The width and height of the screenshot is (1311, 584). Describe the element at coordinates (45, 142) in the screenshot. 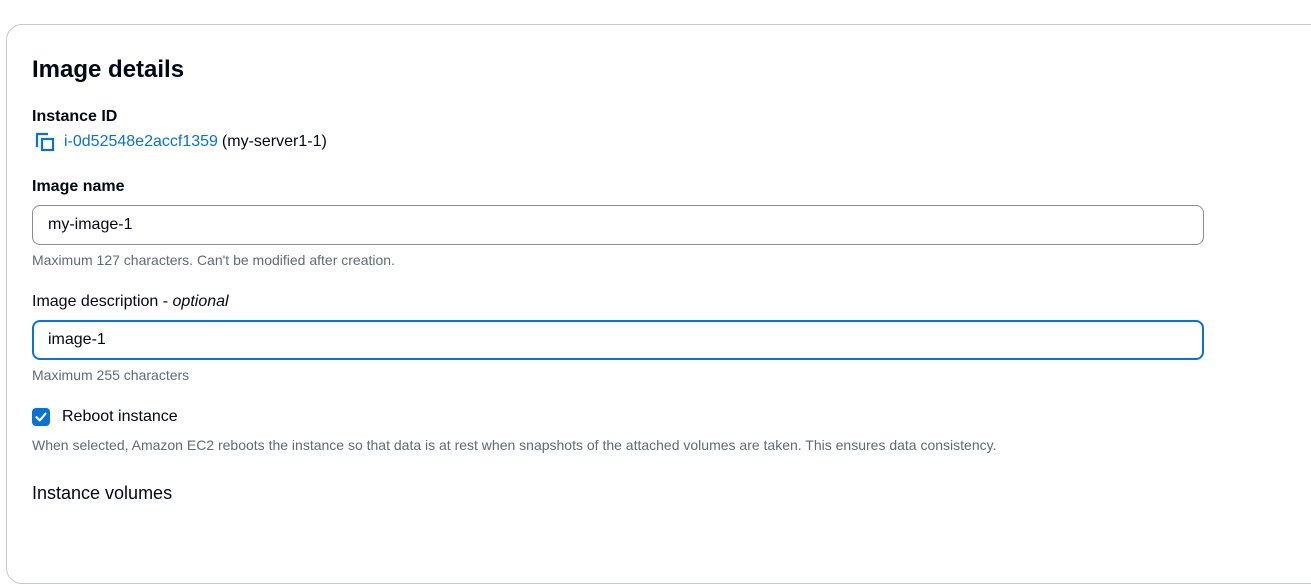

I see `copy-icon` at that location.